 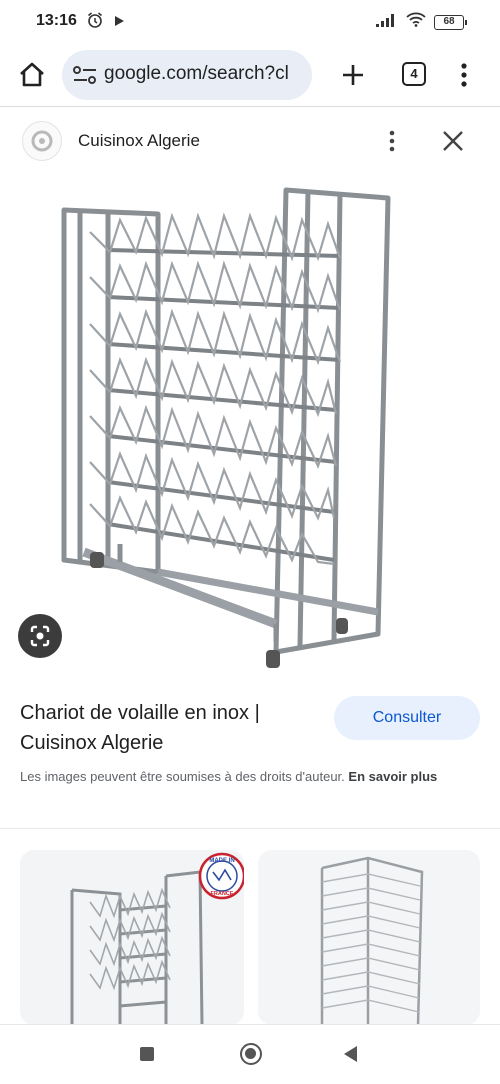 What do you see at coordinates (119, 23) in the screenshot?
I see `play-icon` at bounding box center [119, 23].